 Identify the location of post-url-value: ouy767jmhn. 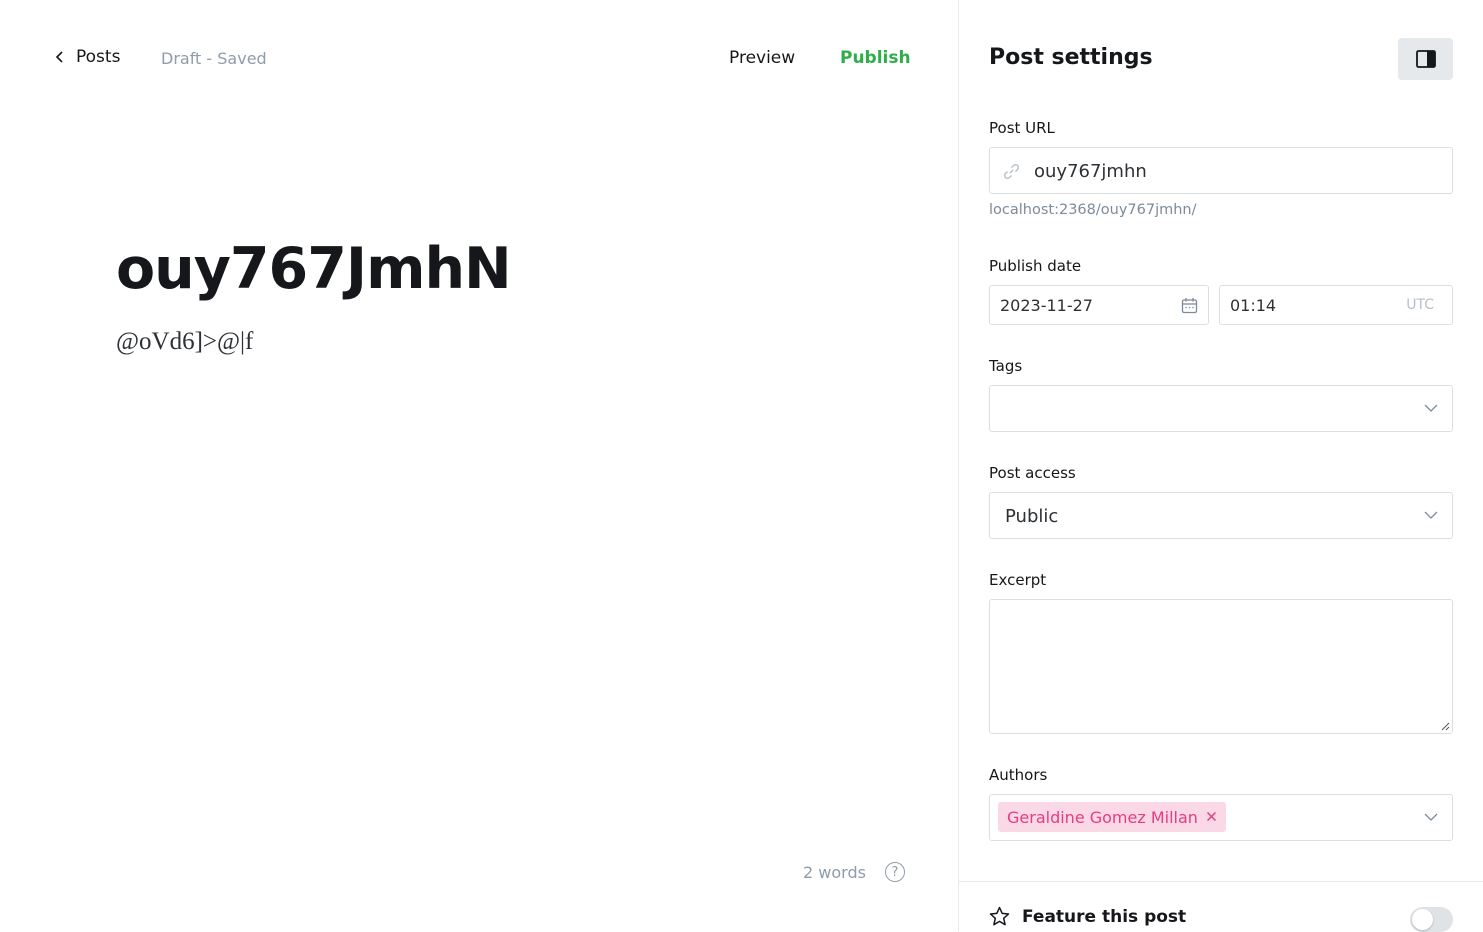
(1090, 171).